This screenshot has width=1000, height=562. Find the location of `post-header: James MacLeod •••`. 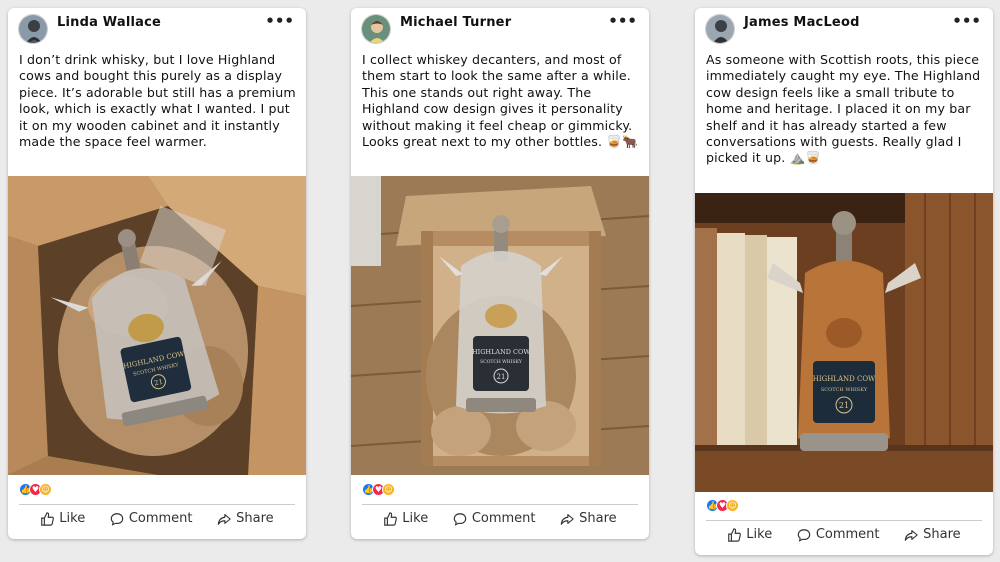

post-header: James MacLeod ••• is located at coordinates (844, 26).